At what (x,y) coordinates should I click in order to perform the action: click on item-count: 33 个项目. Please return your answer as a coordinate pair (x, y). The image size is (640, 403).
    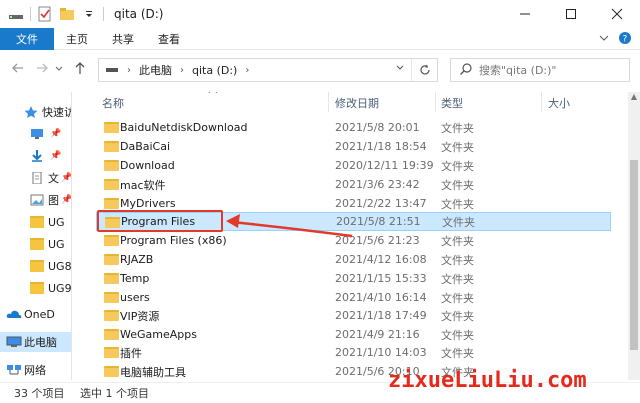
    Looking at the image, I should click on (39, 393).